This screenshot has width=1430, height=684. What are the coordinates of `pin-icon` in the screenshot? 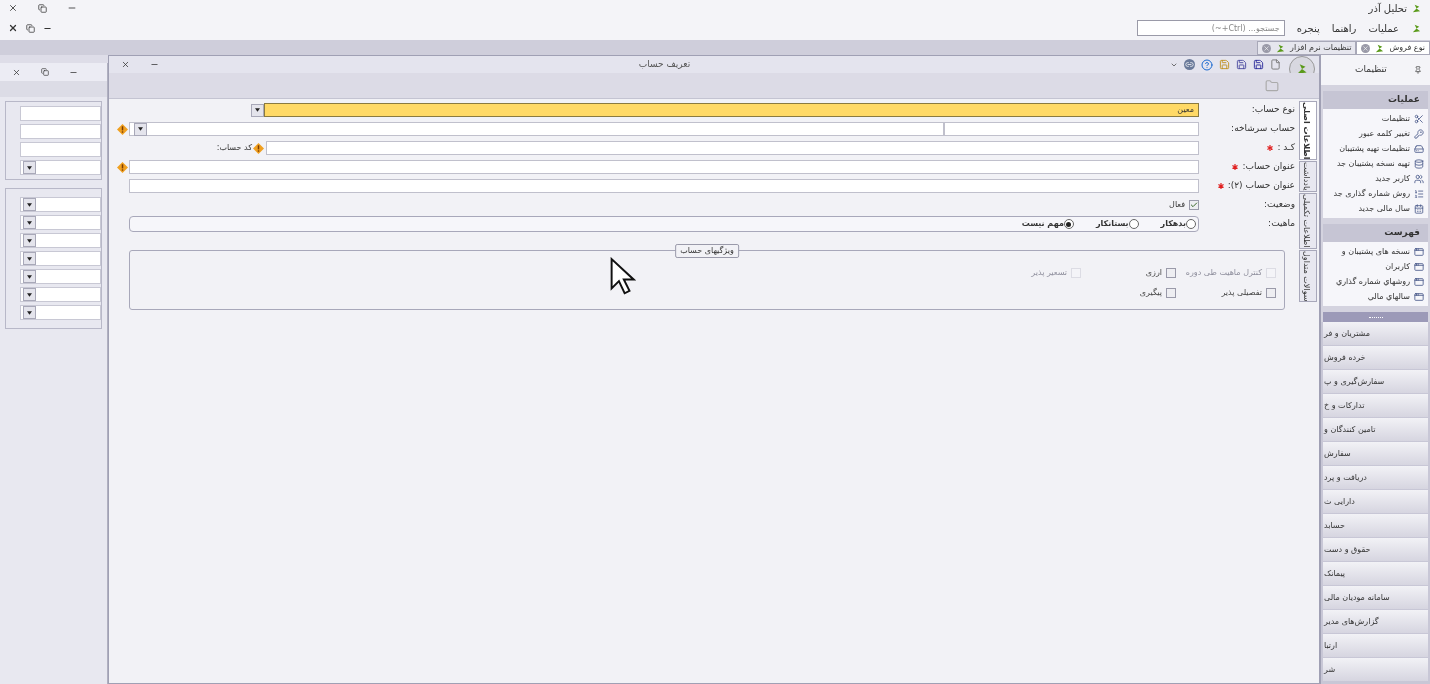 It's located at (1418, 70).